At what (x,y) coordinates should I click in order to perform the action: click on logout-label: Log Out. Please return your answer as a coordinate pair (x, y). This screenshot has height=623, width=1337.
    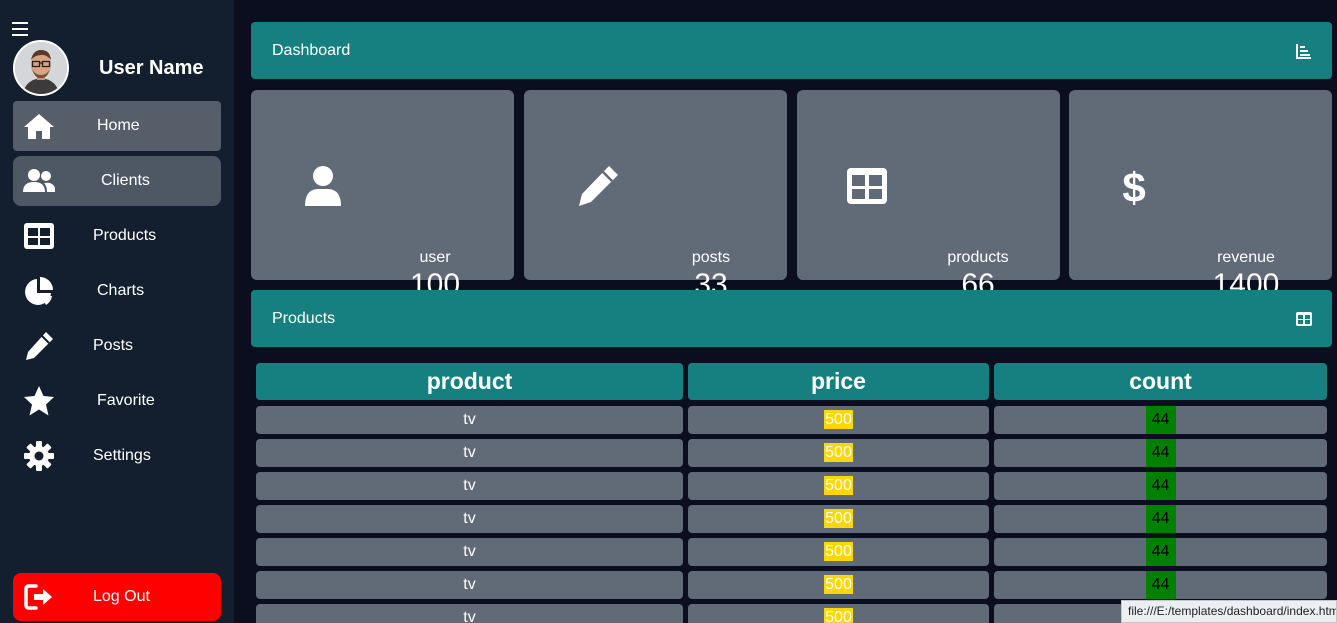
    Looking at the image, I should click on (121, 596).